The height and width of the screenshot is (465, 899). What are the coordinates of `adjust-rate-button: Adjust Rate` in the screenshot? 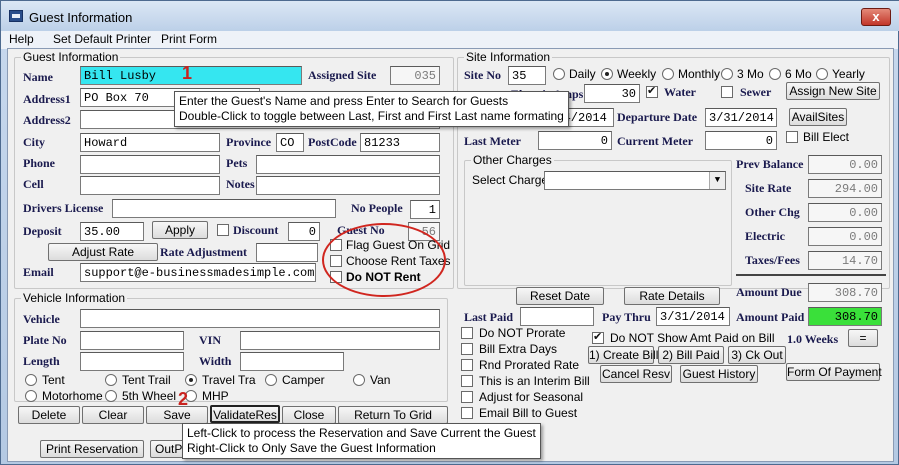 It's located at (103, 252).